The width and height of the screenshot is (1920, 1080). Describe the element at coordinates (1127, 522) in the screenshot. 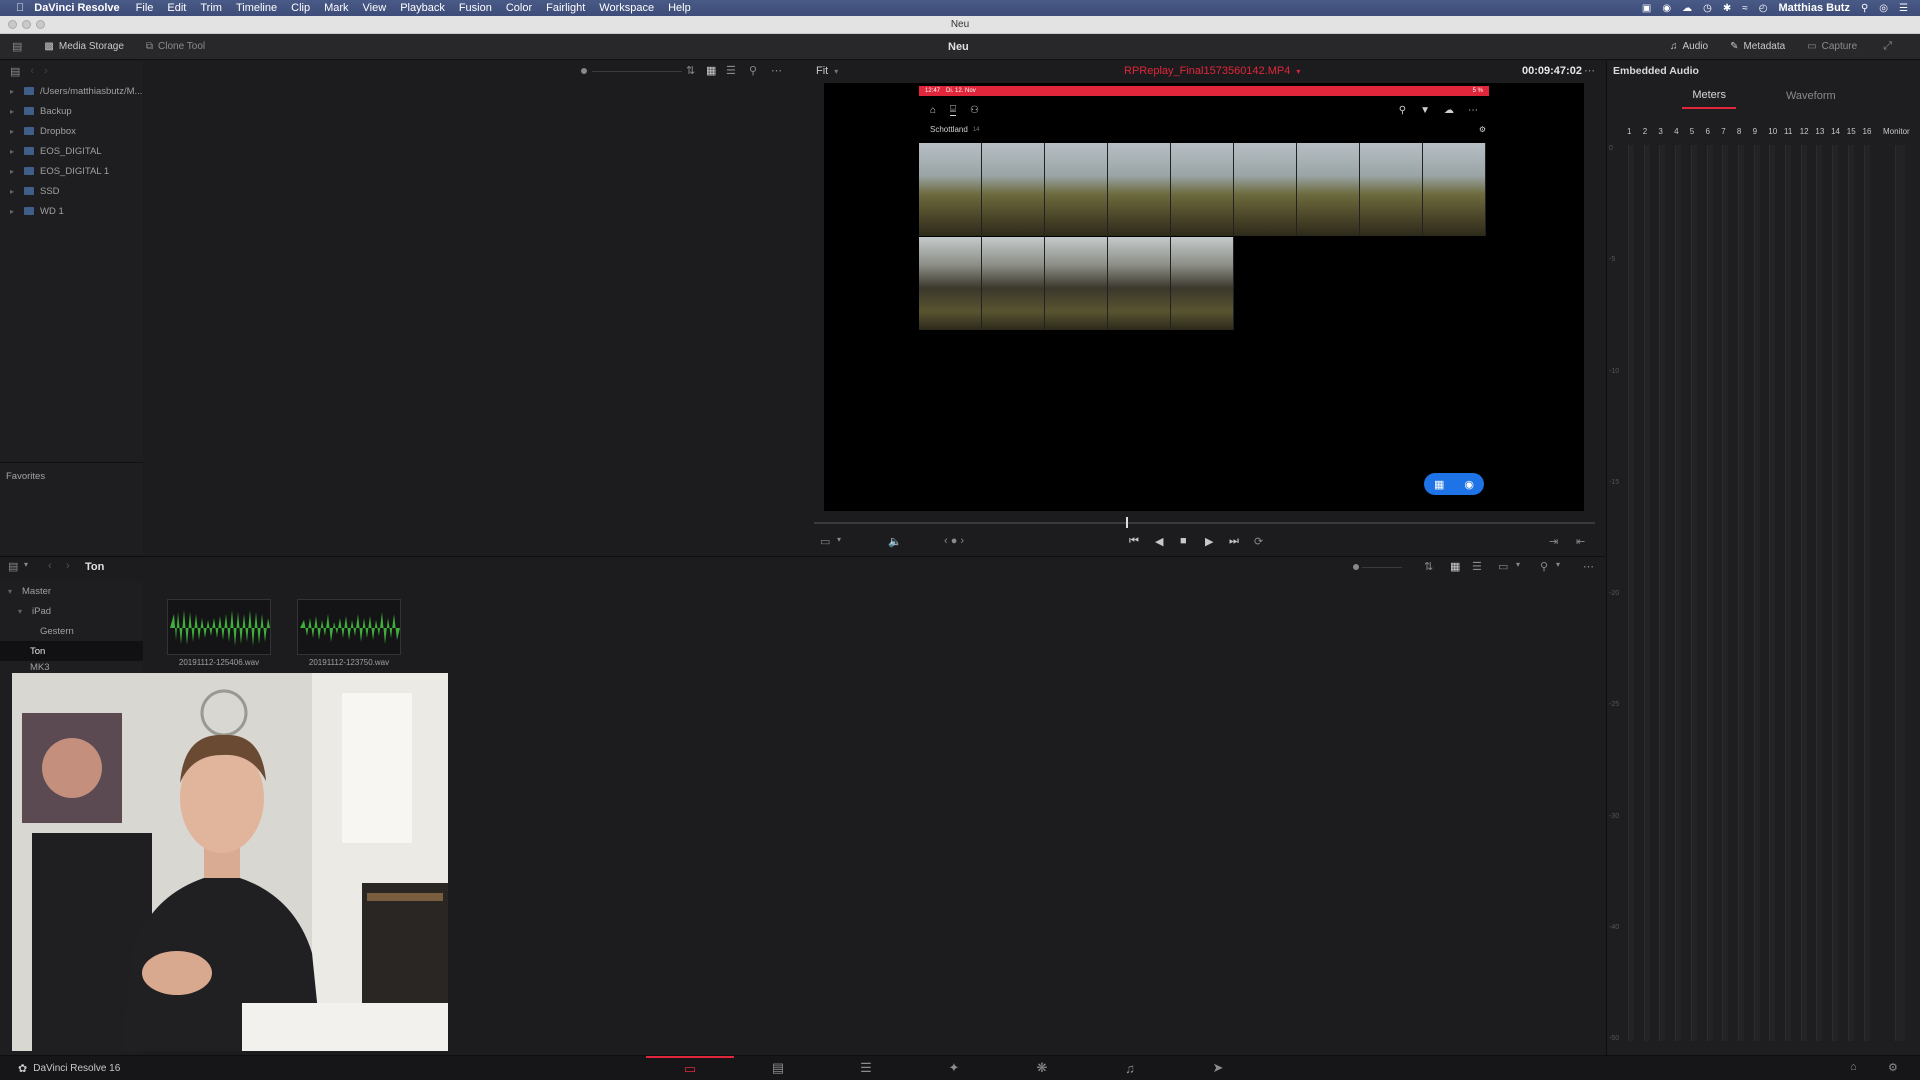

I see `playhead` at that location.